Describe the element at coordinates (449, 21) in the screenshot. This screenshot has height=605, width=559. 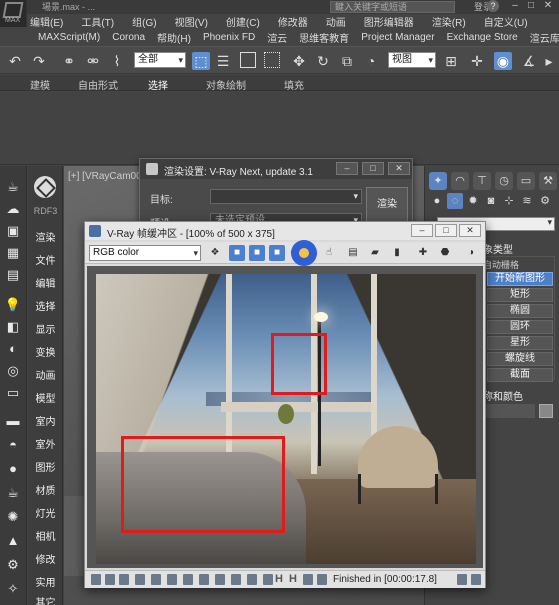
I see `menu-rendering: 渲染(R)` at that location.